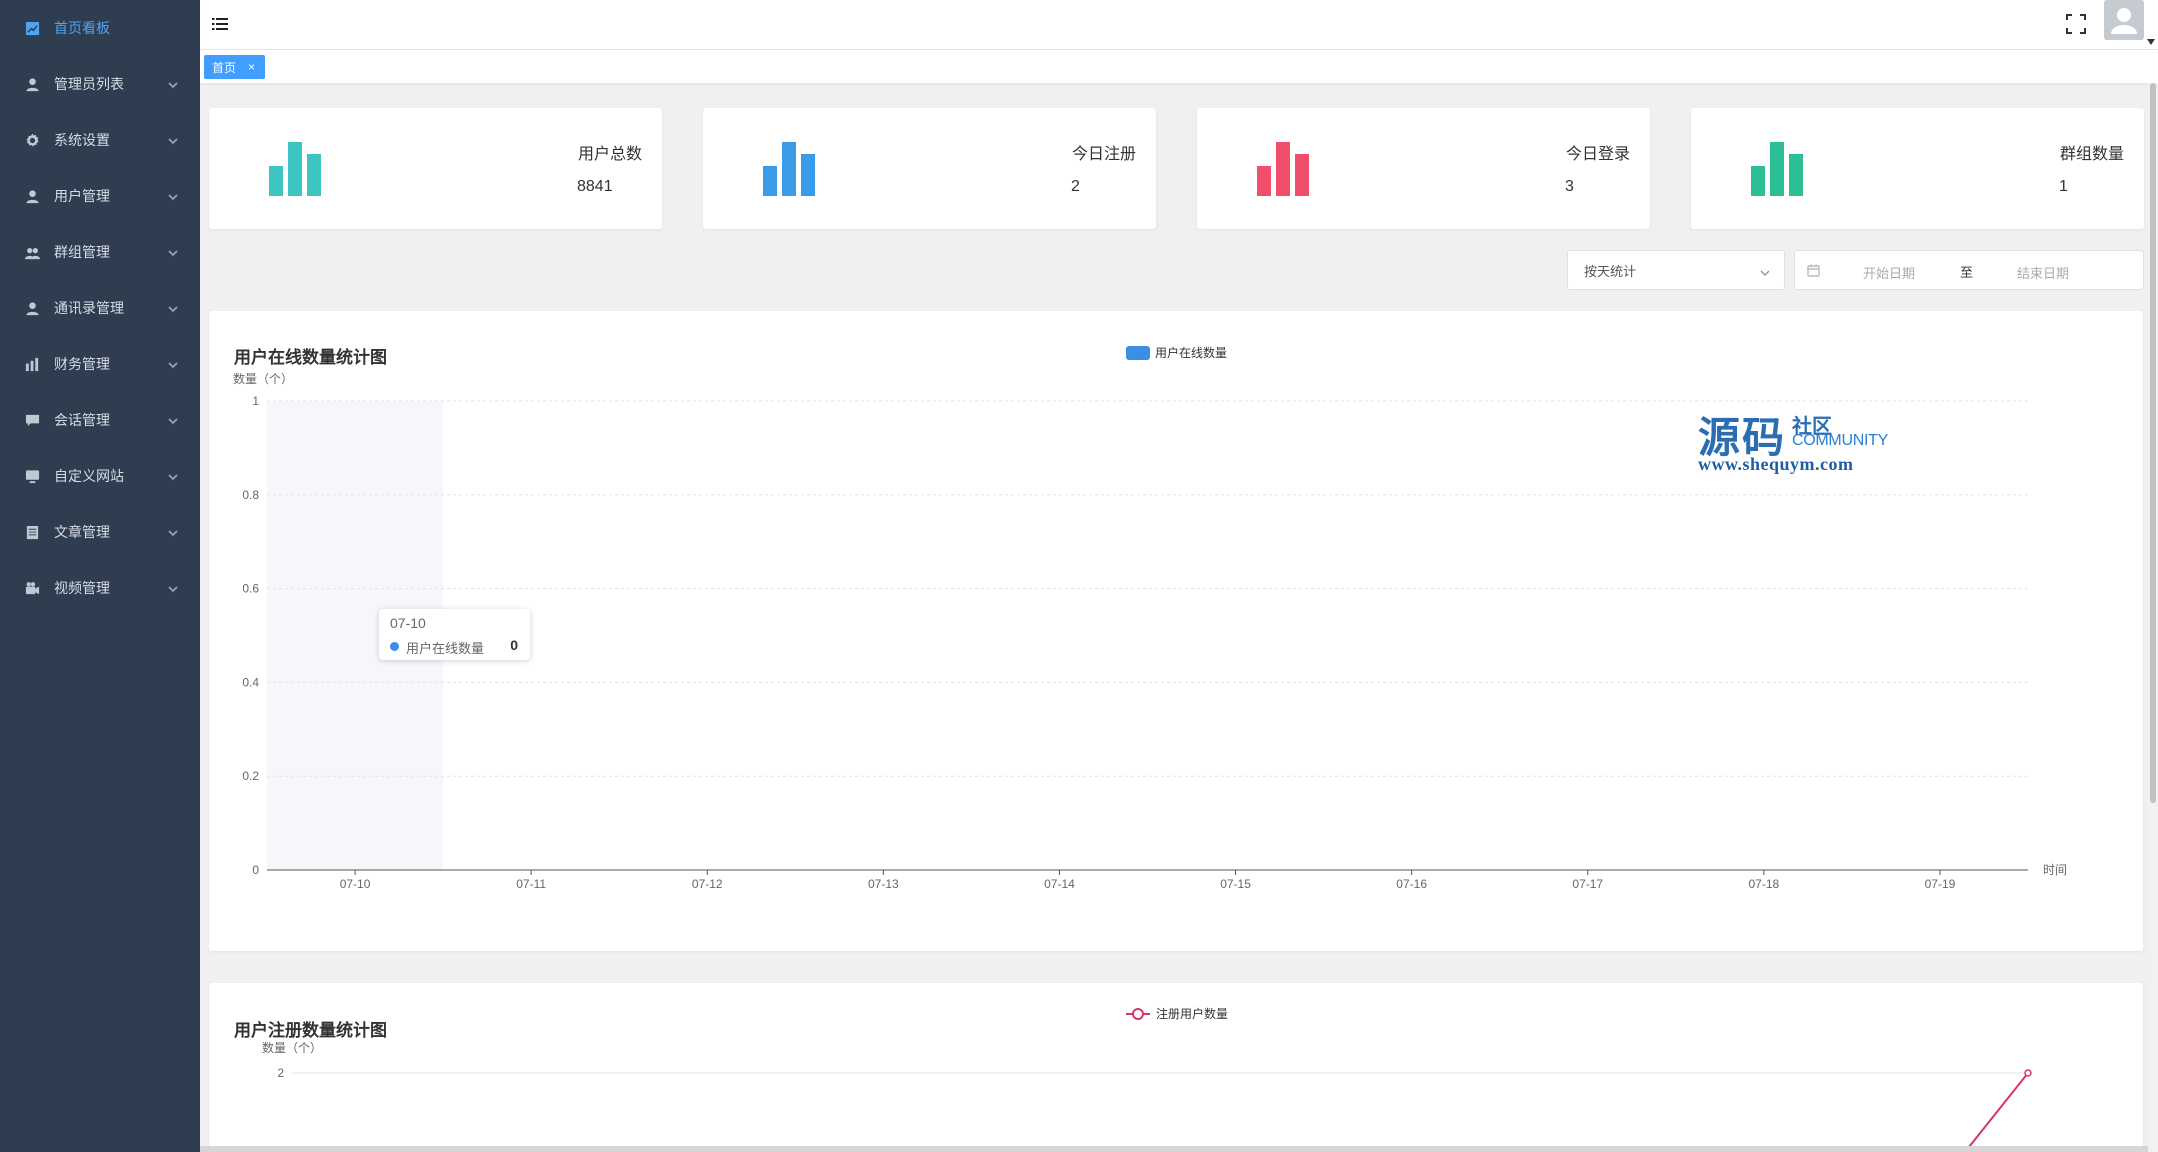 Image resolution: width=2158 pixels, height=1152 pixels. What do you see at coordinates (255, 401) in the screenshot?
I see `y-tick-label: 1` at bounding box center [255, 401].